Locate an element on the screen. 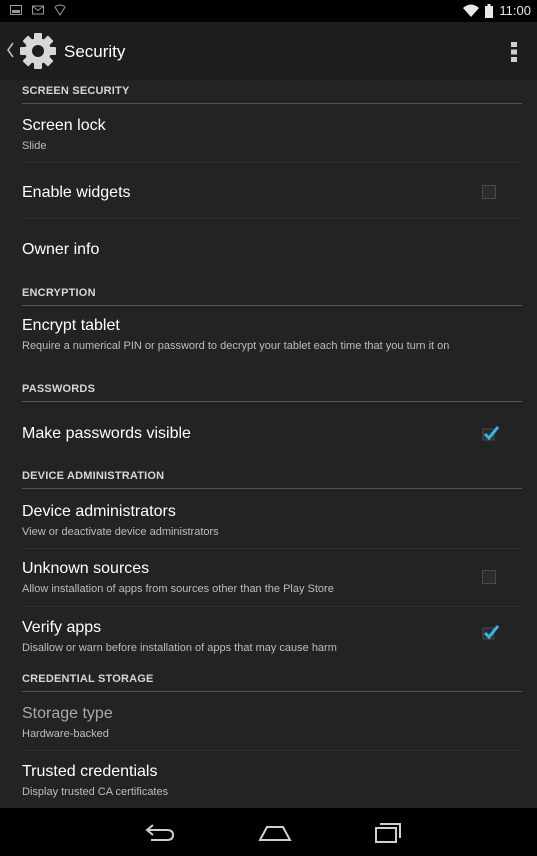 This screenshot has width=537, height=856. section-header-device-administration: DEVICE ADMINISTRATION is located at coordinates (272, 479).